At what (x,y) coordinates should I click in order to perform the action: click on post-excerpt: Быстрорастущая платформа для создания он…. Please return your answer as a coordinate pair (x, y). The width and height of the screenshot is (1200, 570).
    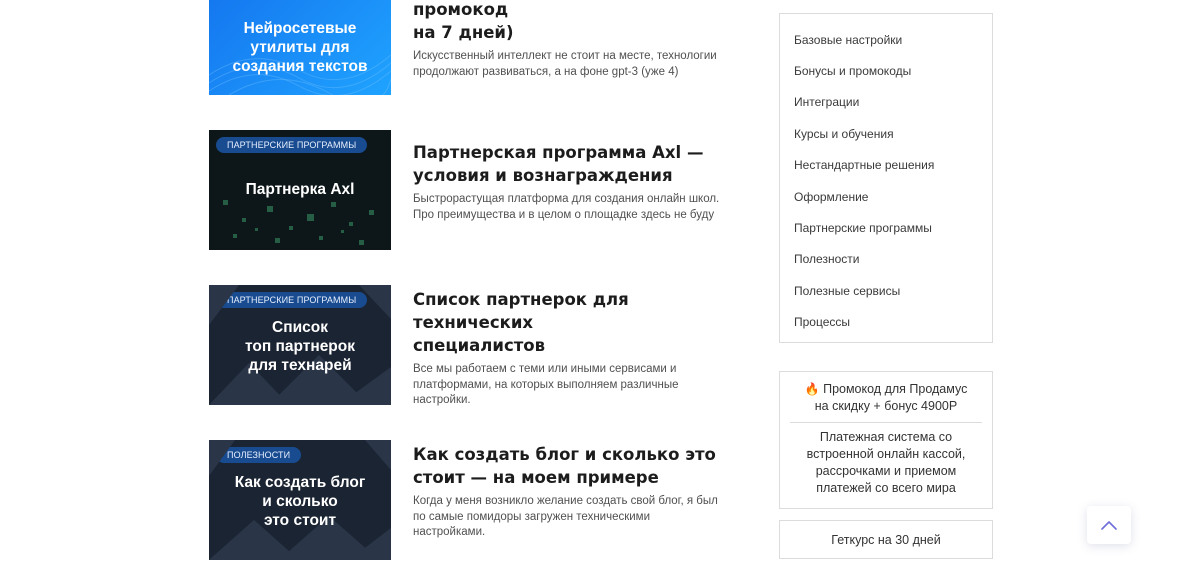
    Looking at the image, I should click on (566, 207).